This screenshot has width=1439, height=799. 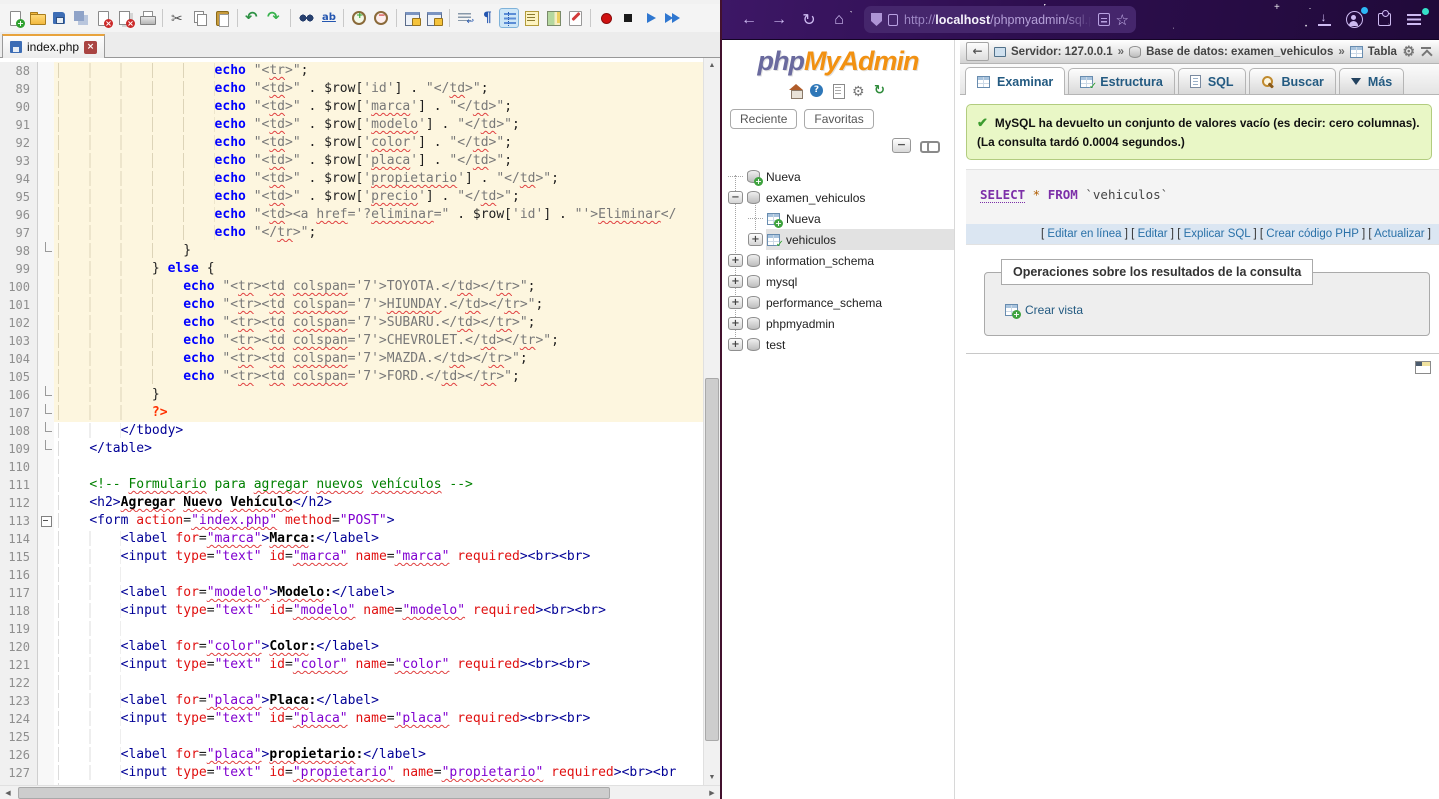 What do you see at coordinates (606, 18) in the screenshot?
I see `record-macro-button` at bounding box center [606, 18].